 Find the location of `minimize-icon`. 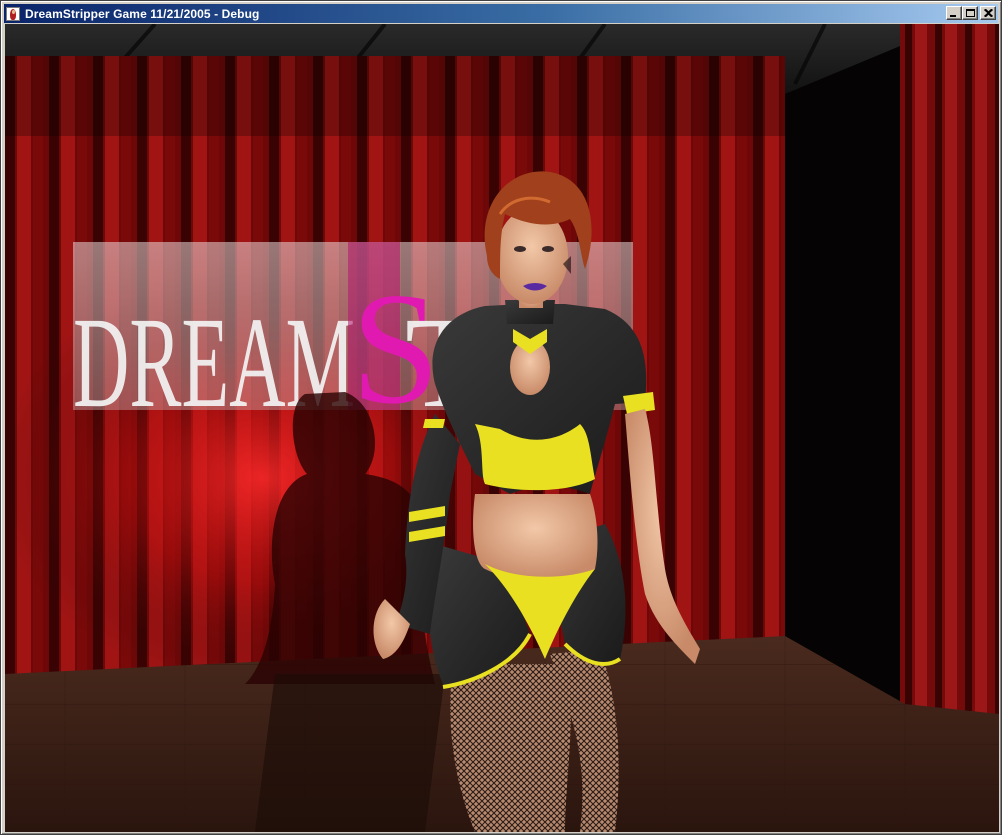

minimize-icon is located at coordinates (953, 16).